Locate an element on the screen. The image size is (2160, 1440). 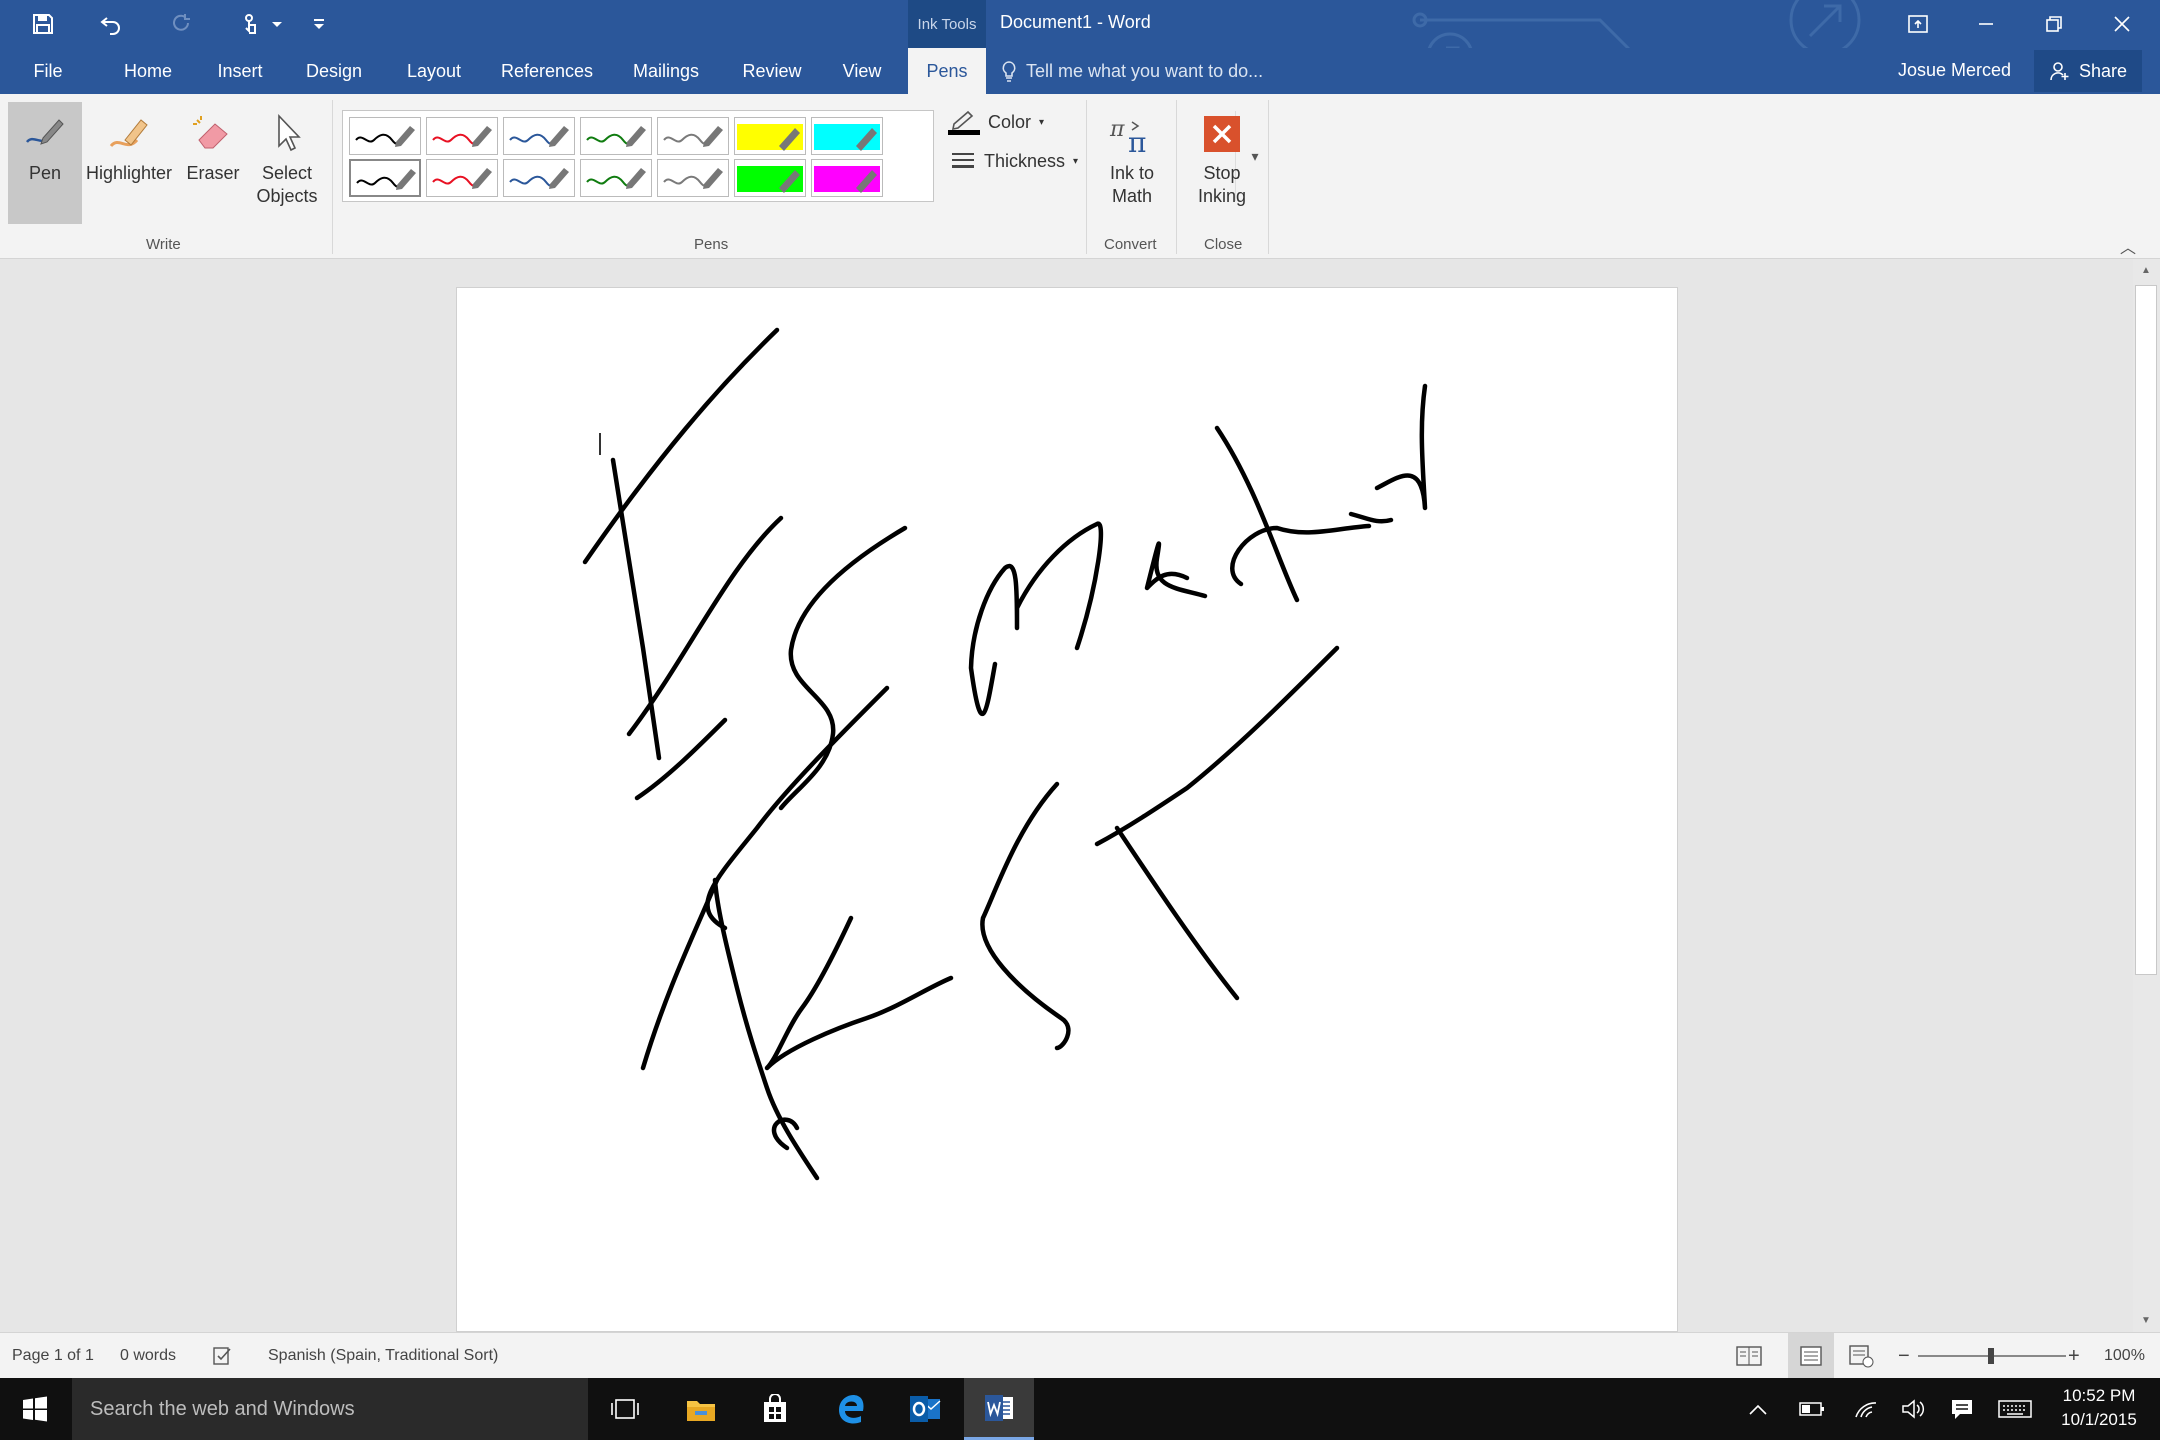
eraser-label: Eraser is located at coordinates (213, 173).